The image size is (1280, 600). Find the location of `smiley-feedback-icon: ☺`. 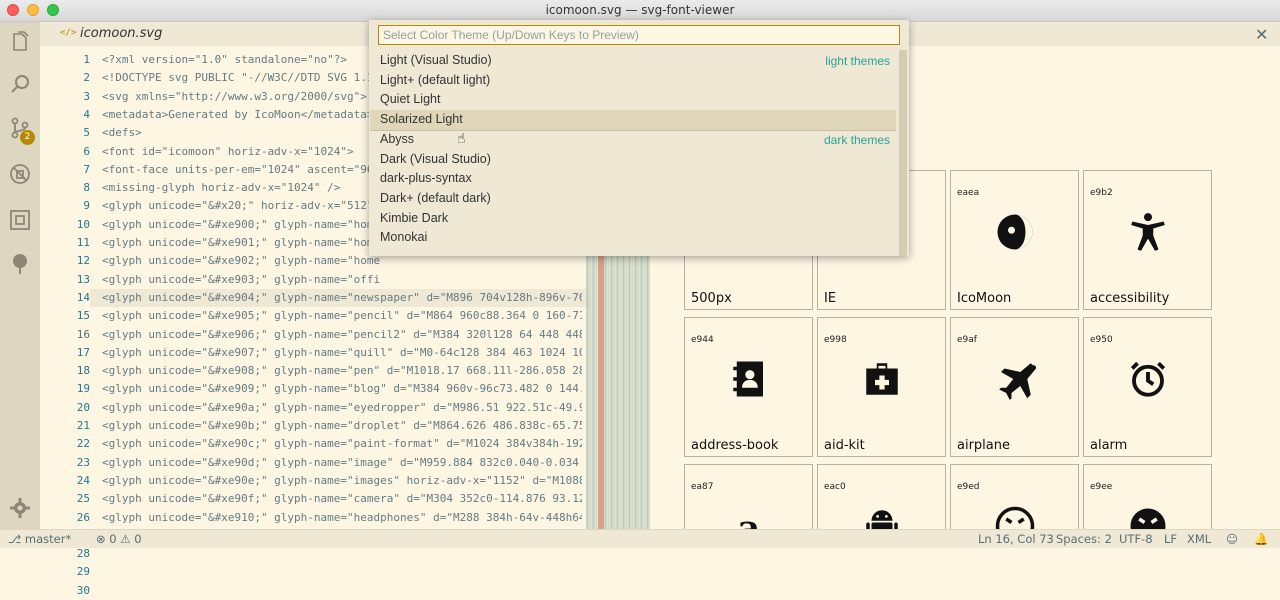

smiley-feedback-icon: ☺ is located at coordinates (1232, 539).